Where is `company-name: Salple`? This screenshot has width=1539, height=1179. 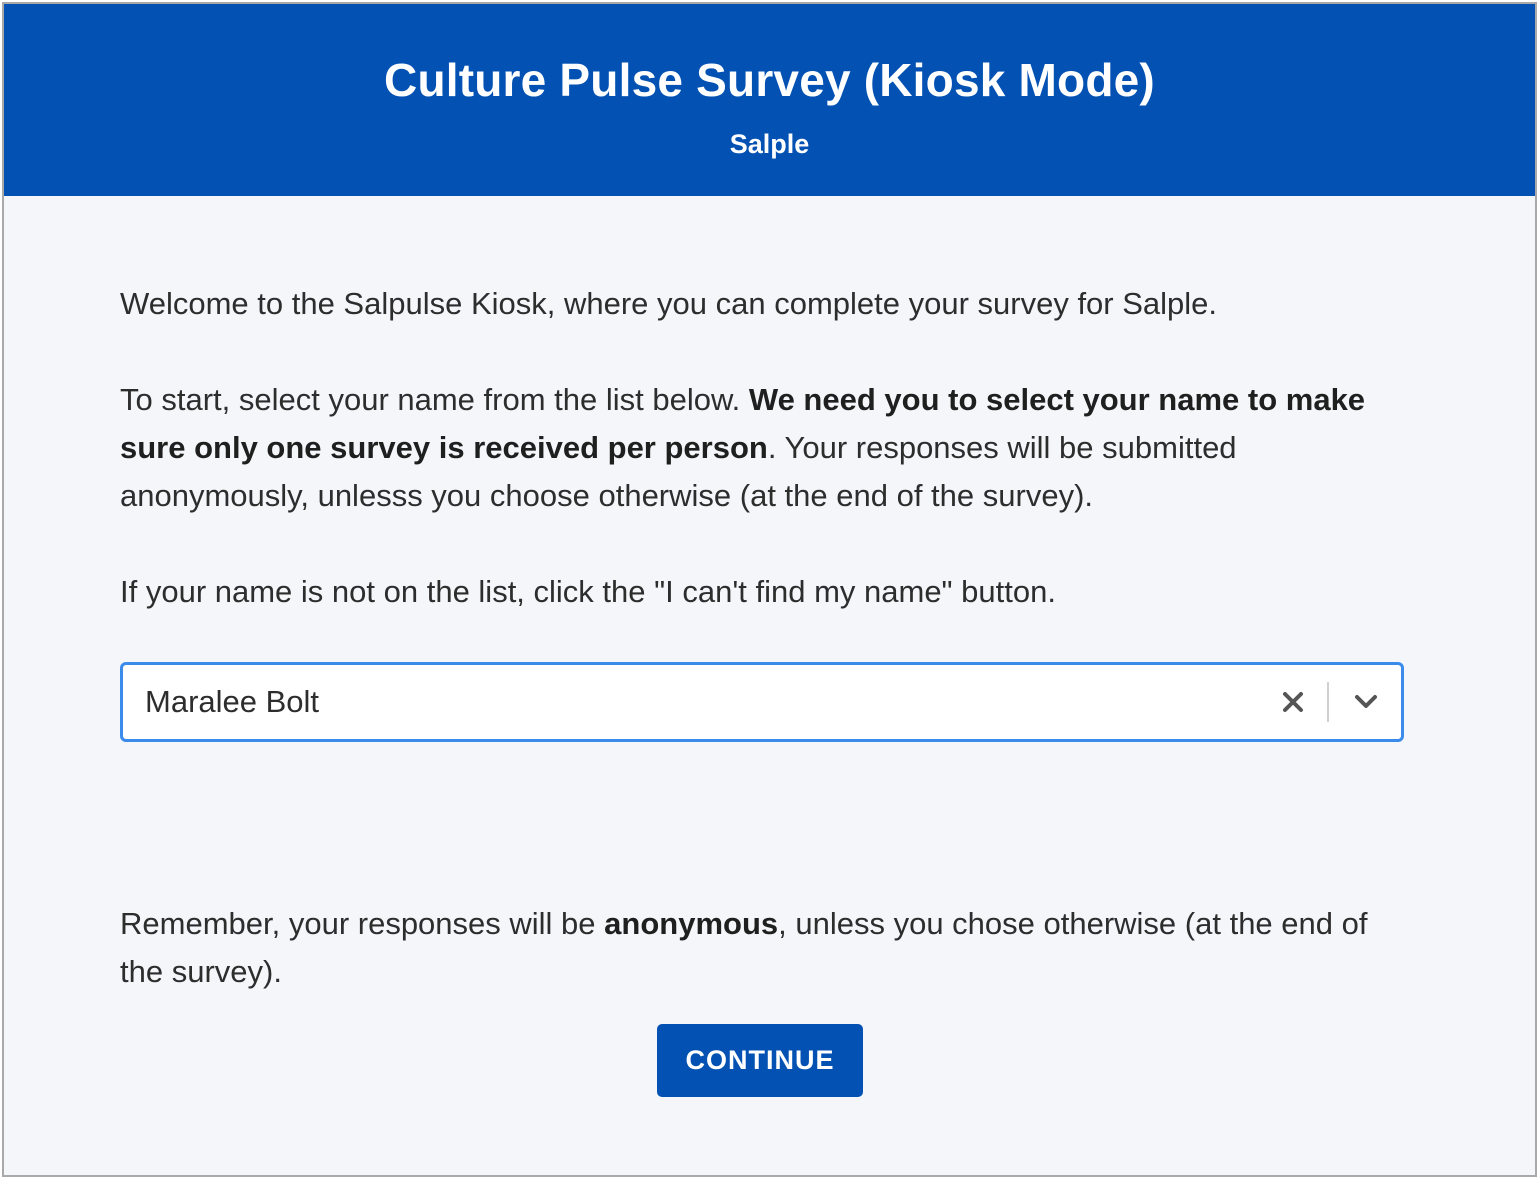
company-name: Salple is located at coordinates (769, 144).